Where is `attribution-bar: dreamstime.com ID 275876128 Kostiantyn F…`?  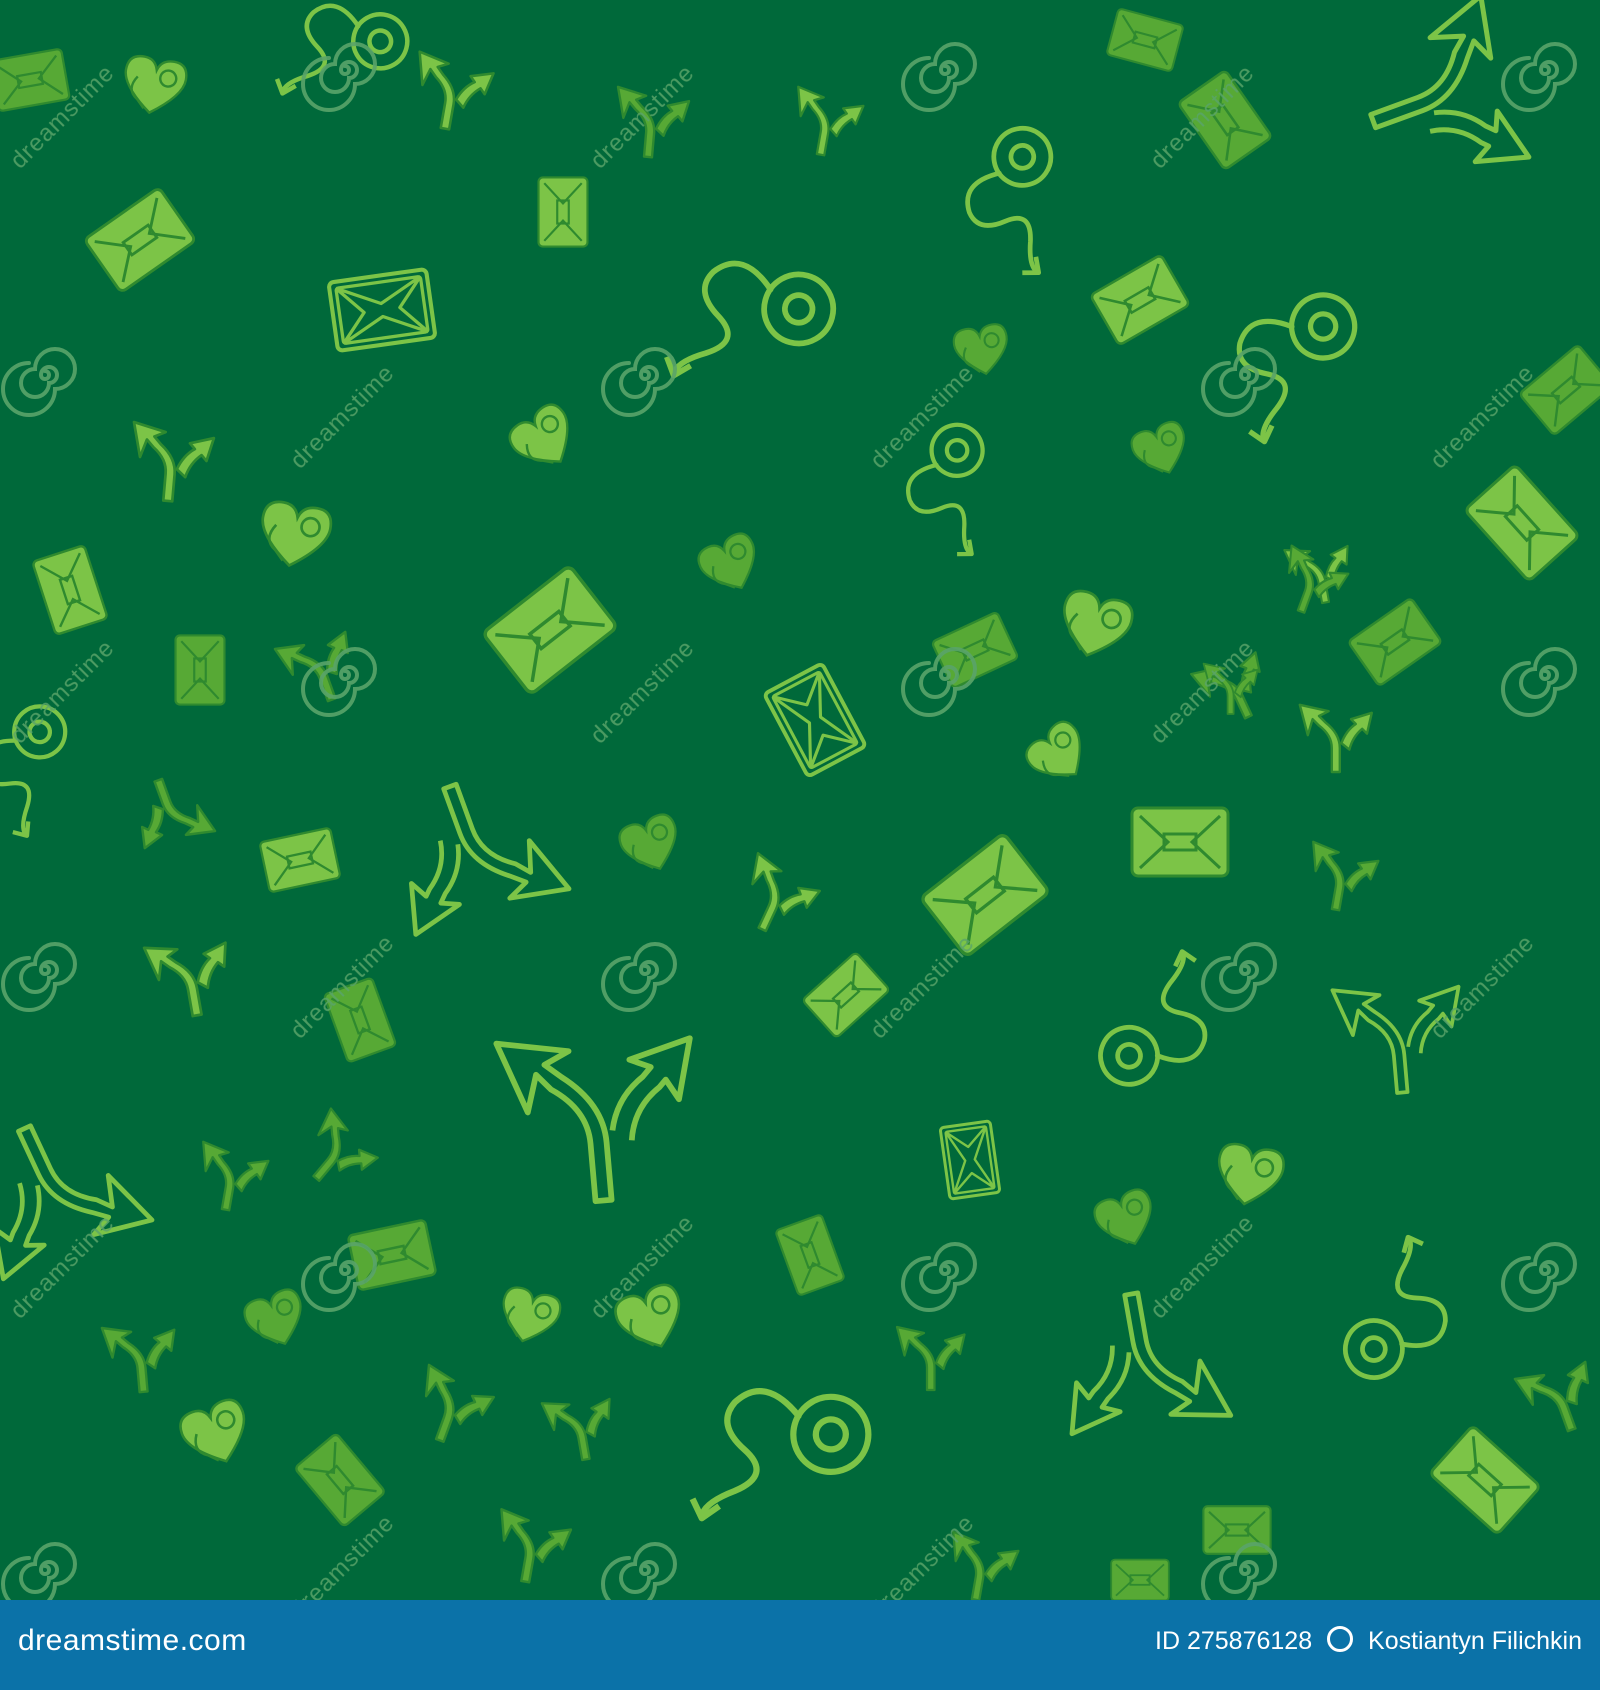
attribution-bar: dreamstime.com ID 275876128 Kostiantyn F… is located at coordinates (800, 1645).